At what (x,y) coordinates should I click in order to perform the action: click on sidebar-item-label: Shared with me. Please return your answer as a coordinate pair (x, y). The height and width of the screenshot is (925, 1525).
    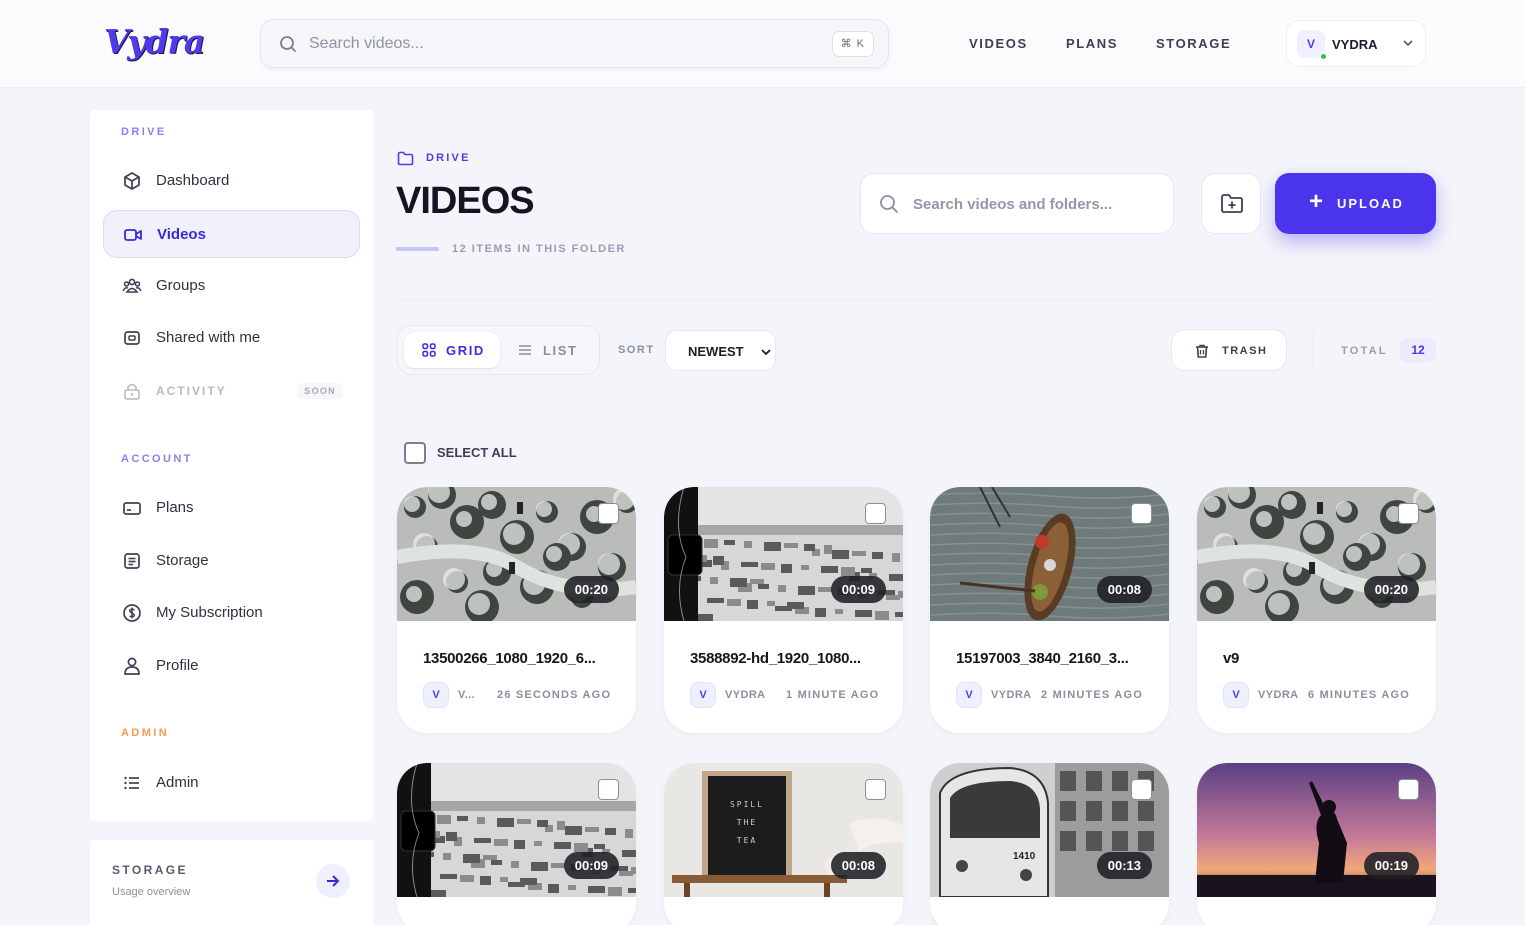
    Looking at the image, I should click on (208, 337).